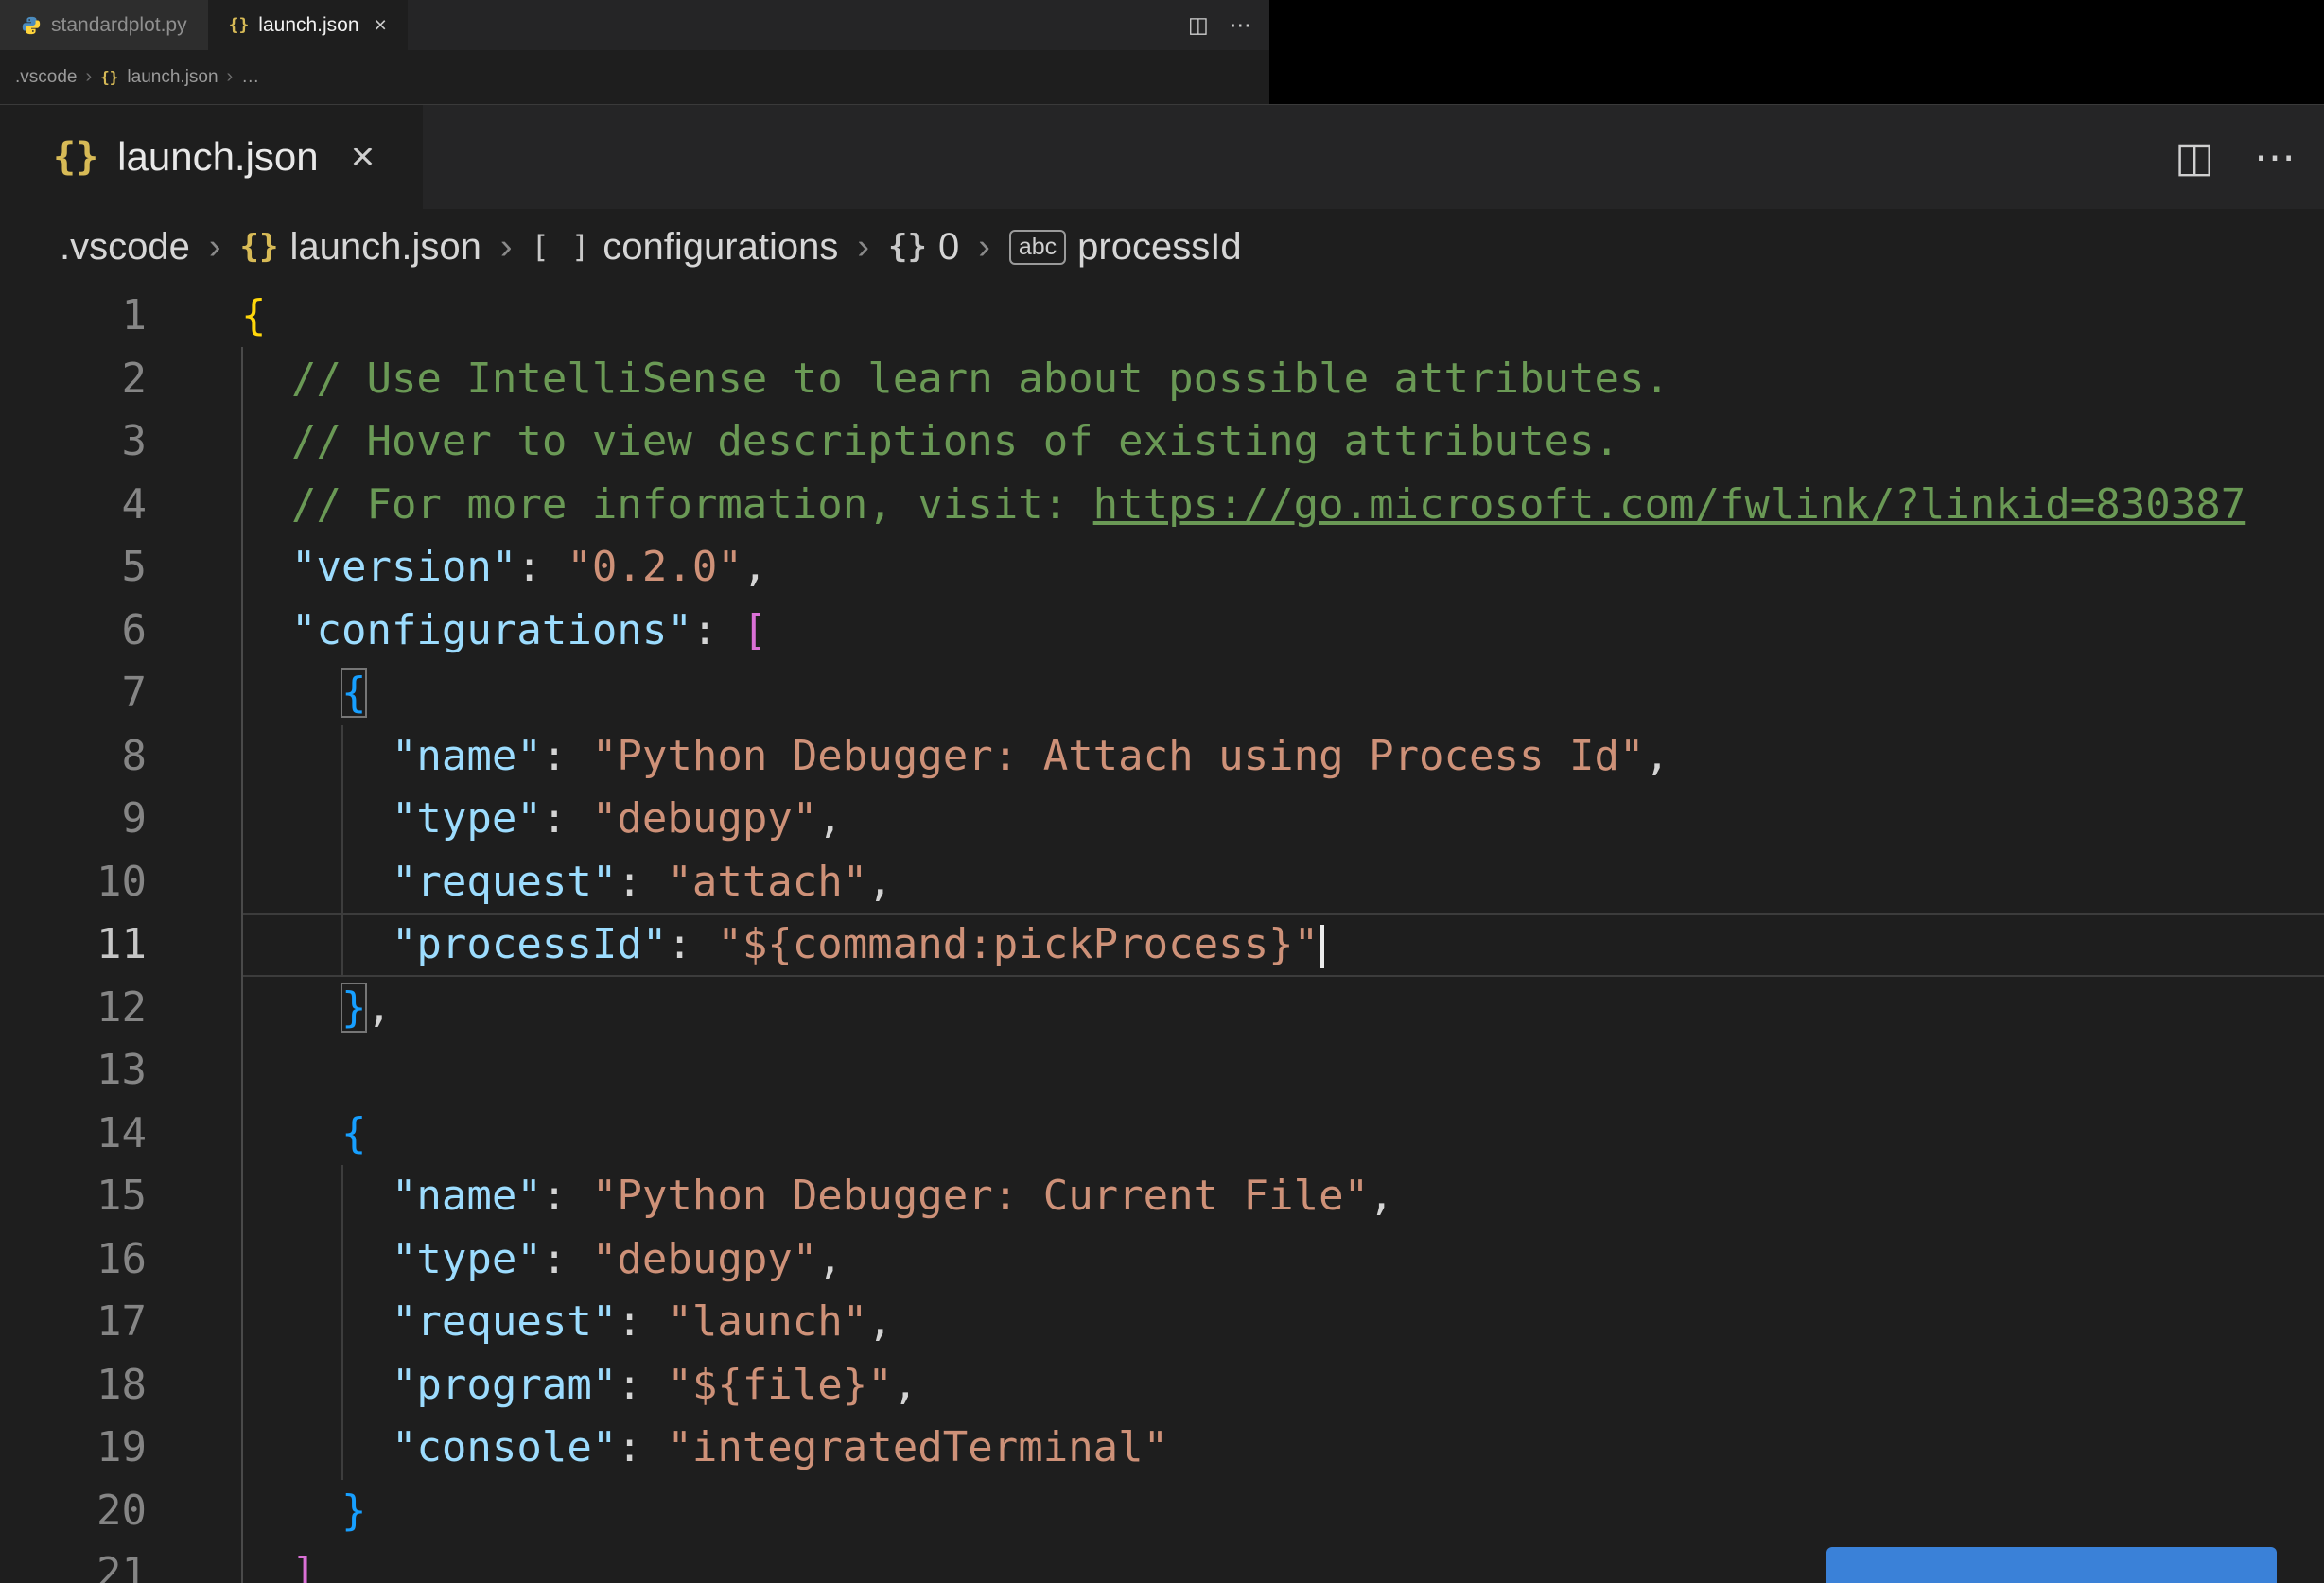 This screenshot has height=1583, width=2324. Describe the element at coordinates (74, 568) in the screenshot. I see `line-number: 5` at that location.